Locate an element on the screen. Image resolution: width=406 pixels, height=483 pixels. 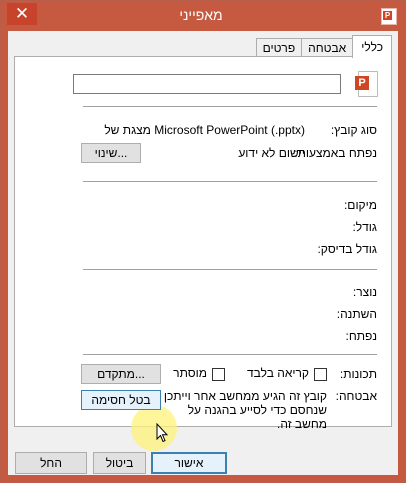
powerpoint-app-icon: P is located at coordinates (389, 16).